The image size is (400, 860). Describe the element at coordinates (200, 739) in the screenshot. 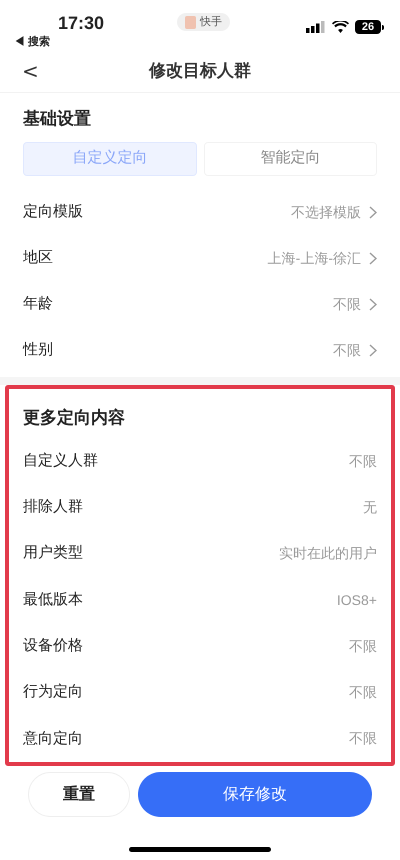

I see `settings-row: 意向定向 不限` at that location.